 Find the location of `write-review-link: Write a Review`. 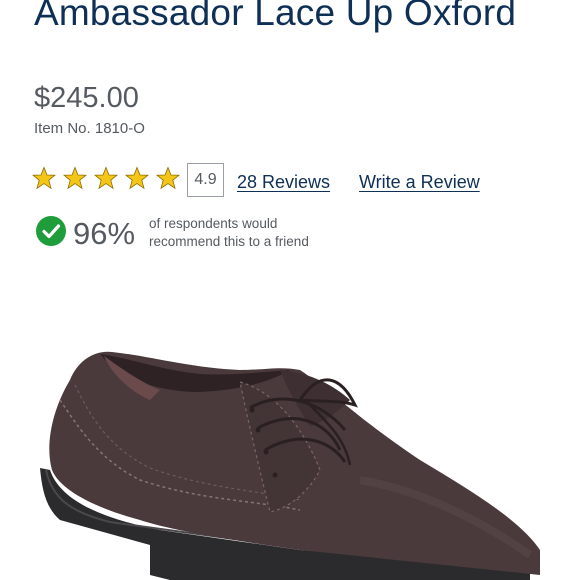

write-review-link: Write a Review is located at coordinates (419, 182).